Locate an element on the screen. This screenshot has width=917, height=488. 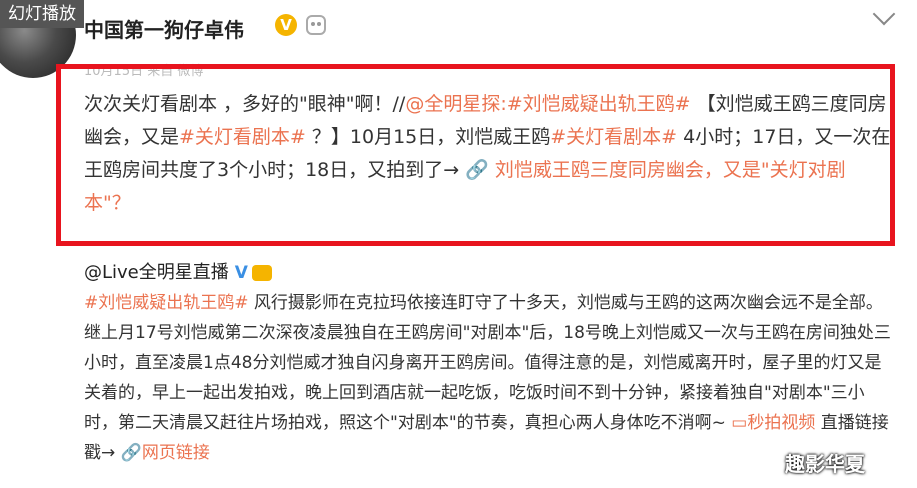
text-span: ？】10月15日，刘恺威王鸥 is located at coordinates (431, 137).